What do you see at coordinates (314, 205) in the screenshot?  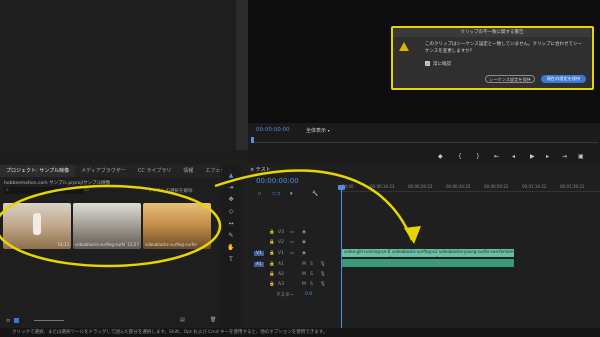 I see `annotation-arrow` at bounding box center [314, 205].